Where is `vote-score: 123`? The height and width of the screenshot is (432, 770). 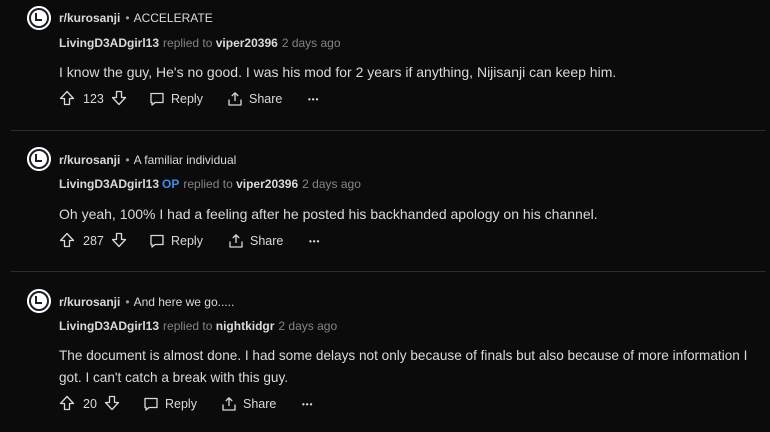 vote-score: 123 is located at coordinates (93, 99).